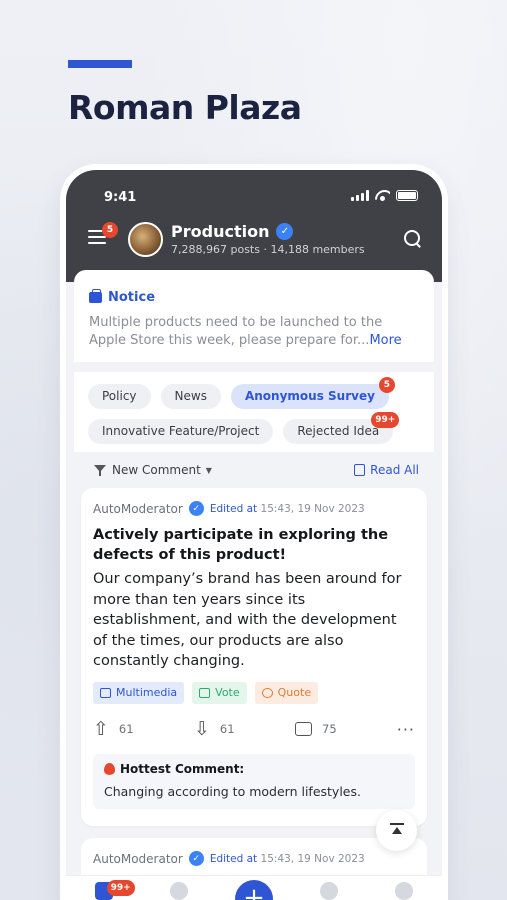 Image resolution: width=507 pixels, height=900 pixels. I want to click on read-all-icon, so click(360, 470).